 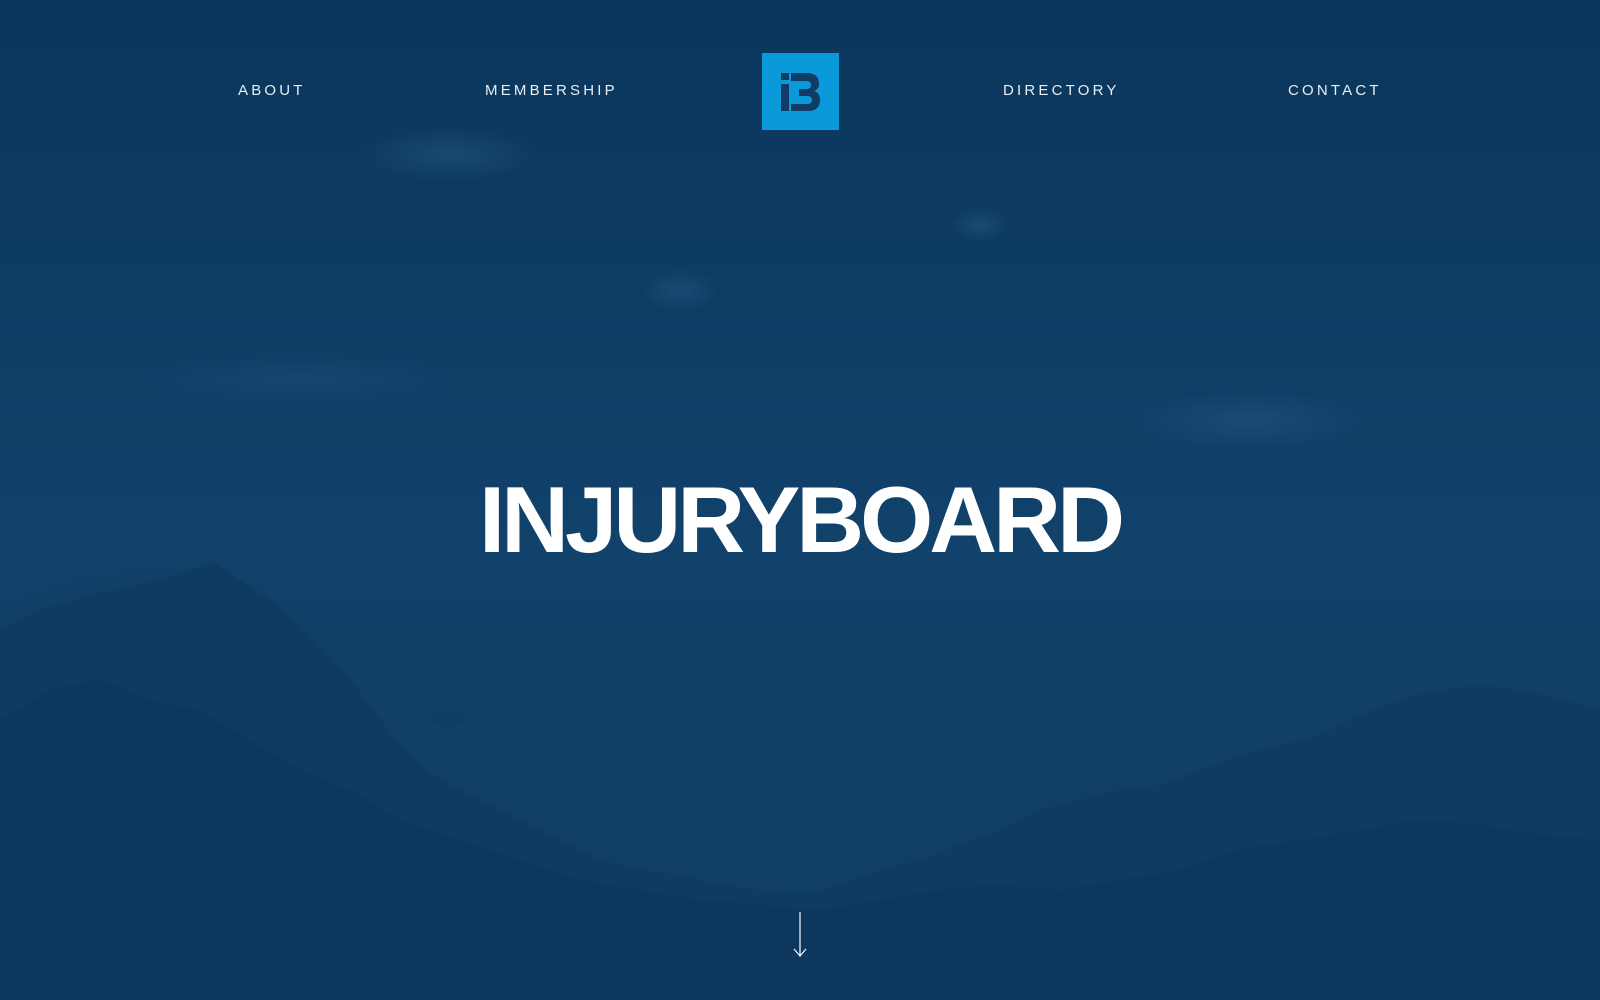 I want to click on arrow-down-icon, so click(x=800, y=934).